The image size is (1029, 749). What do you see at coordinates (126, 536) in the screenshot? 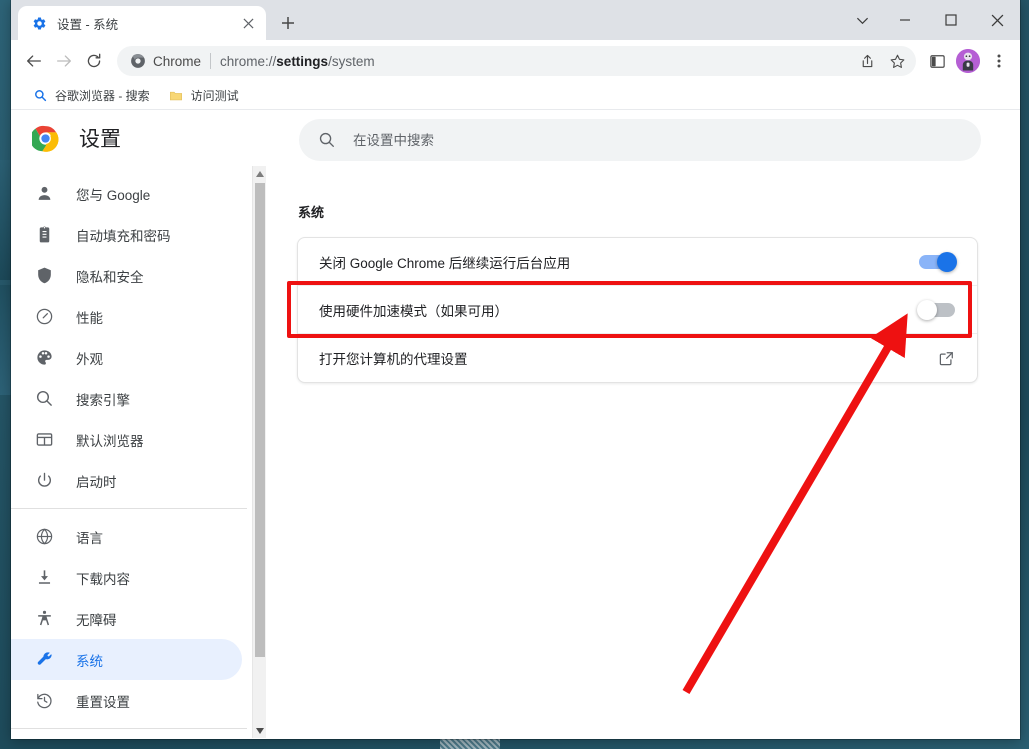
I see `sidebar-item-languages: 语言` at bounding box center [126, 536].